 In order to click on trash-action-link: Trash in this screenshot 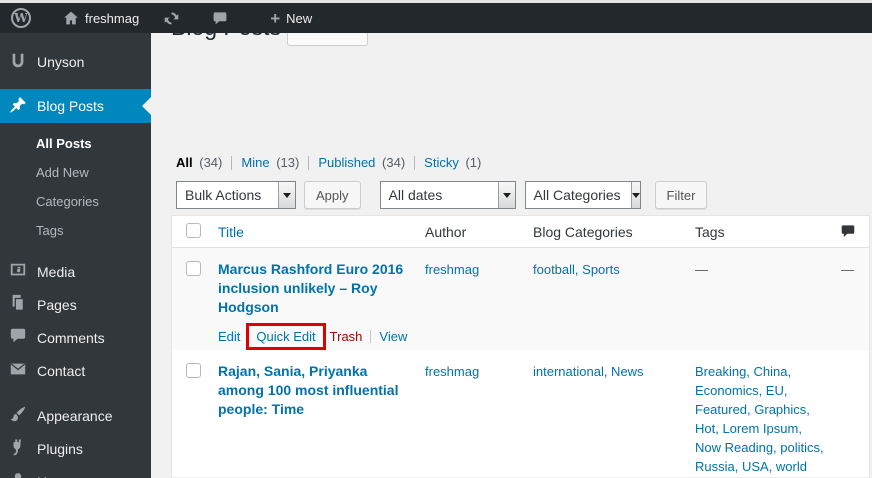, I will do `click(346, 336)`.